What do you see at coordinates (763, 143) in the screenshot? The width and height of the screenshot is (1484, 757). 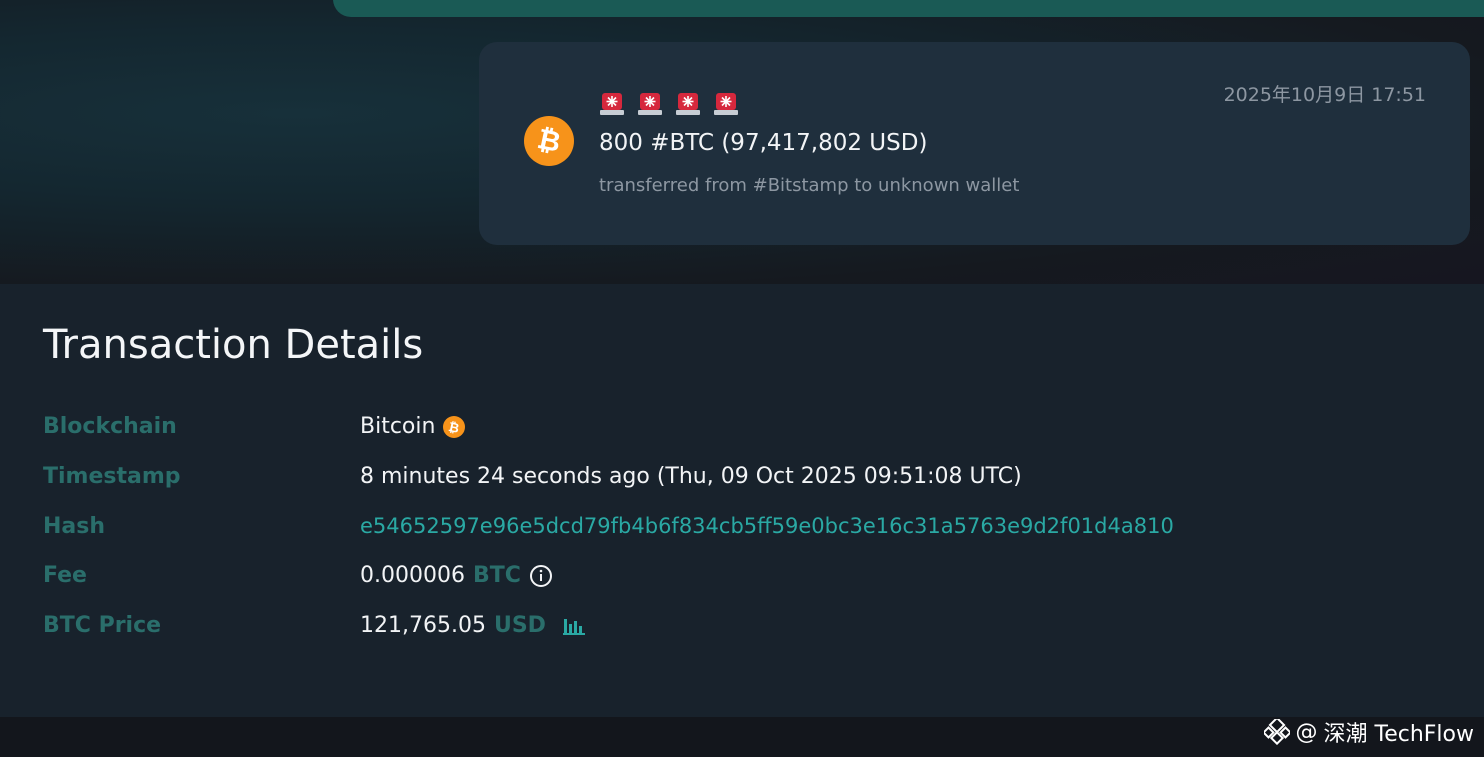 I see `alert-amount: 800 #BTC (97,417,802 USD)` at bounding box center [763, 143].